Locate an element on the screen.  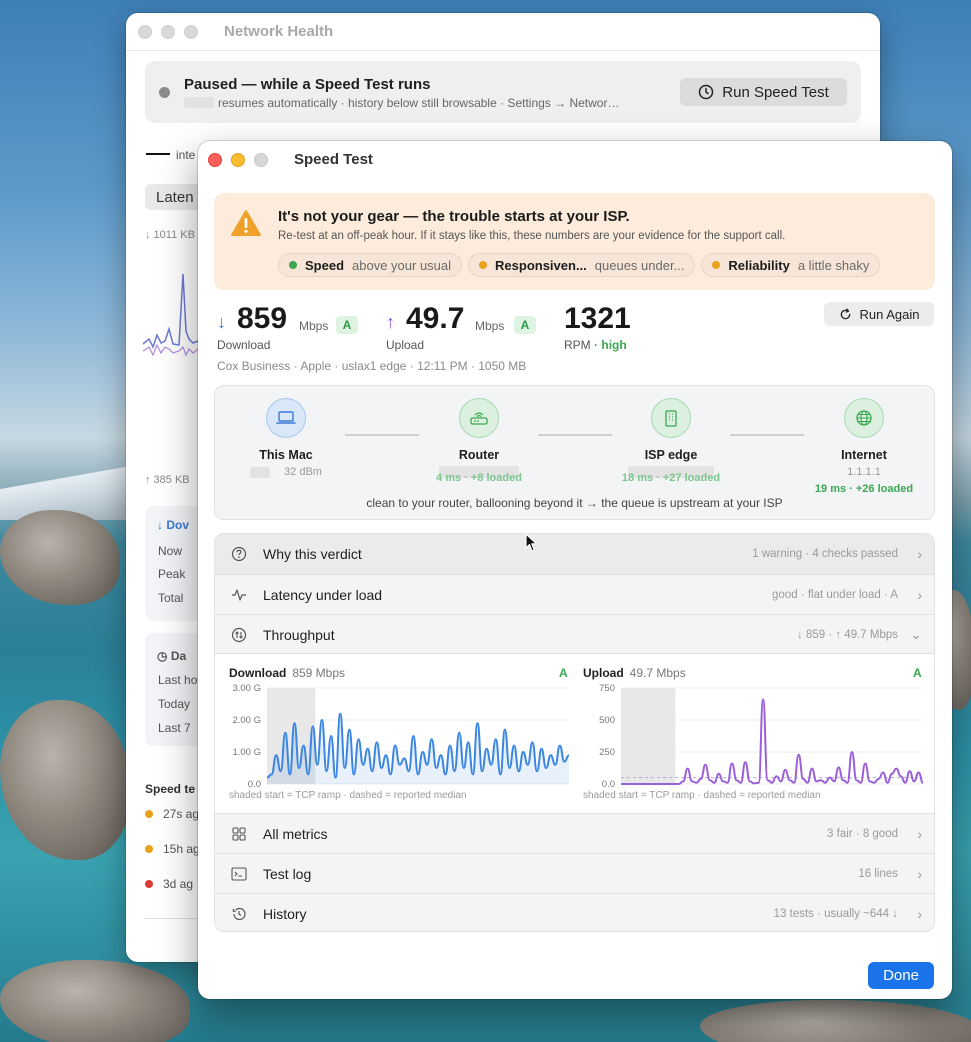
node-latency: 19 ms · +26 loaded is located at coordinates (864, 489).